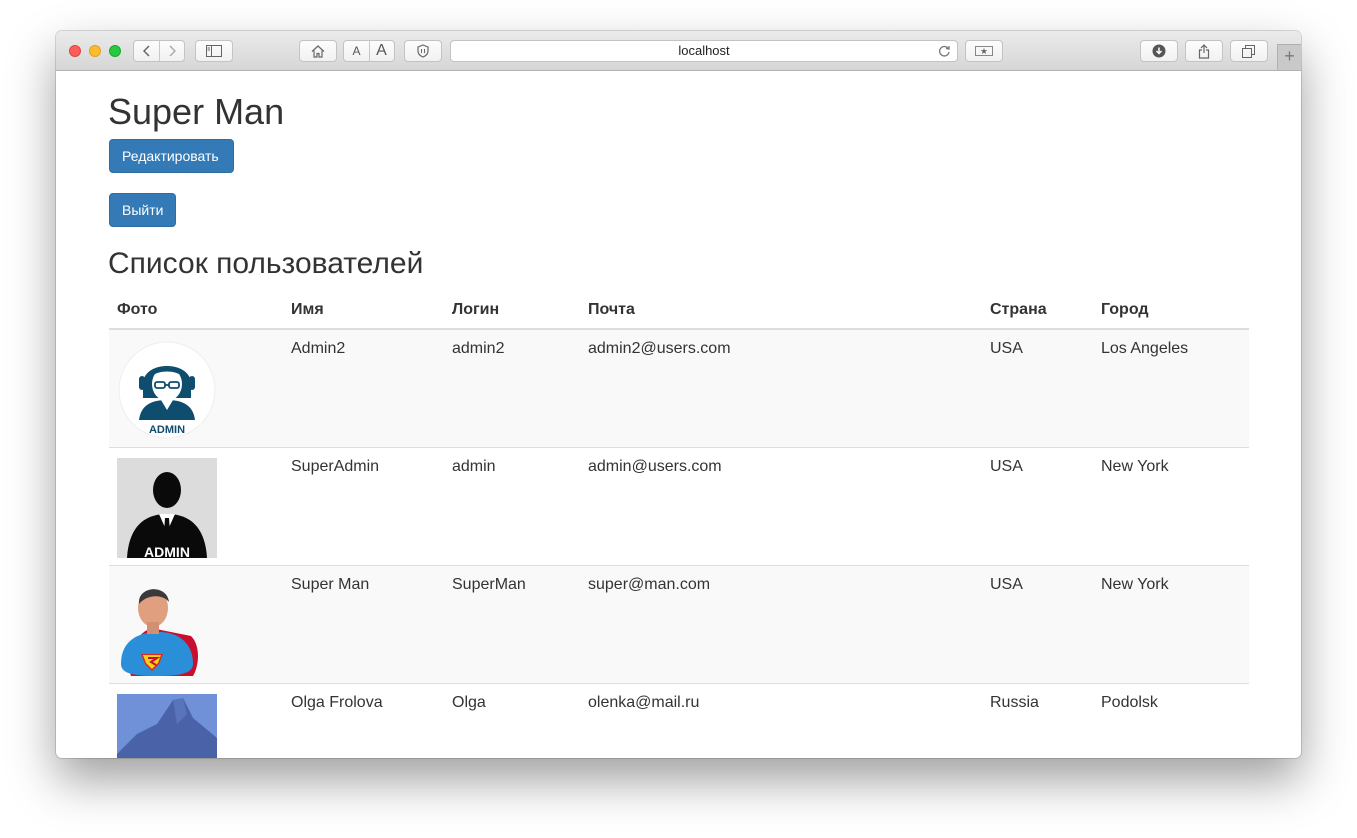  What do you see at coordinates (1037, 720) in the screenshot?
I see `user-country-cell: Russia` at bounding box center [1037, 720].